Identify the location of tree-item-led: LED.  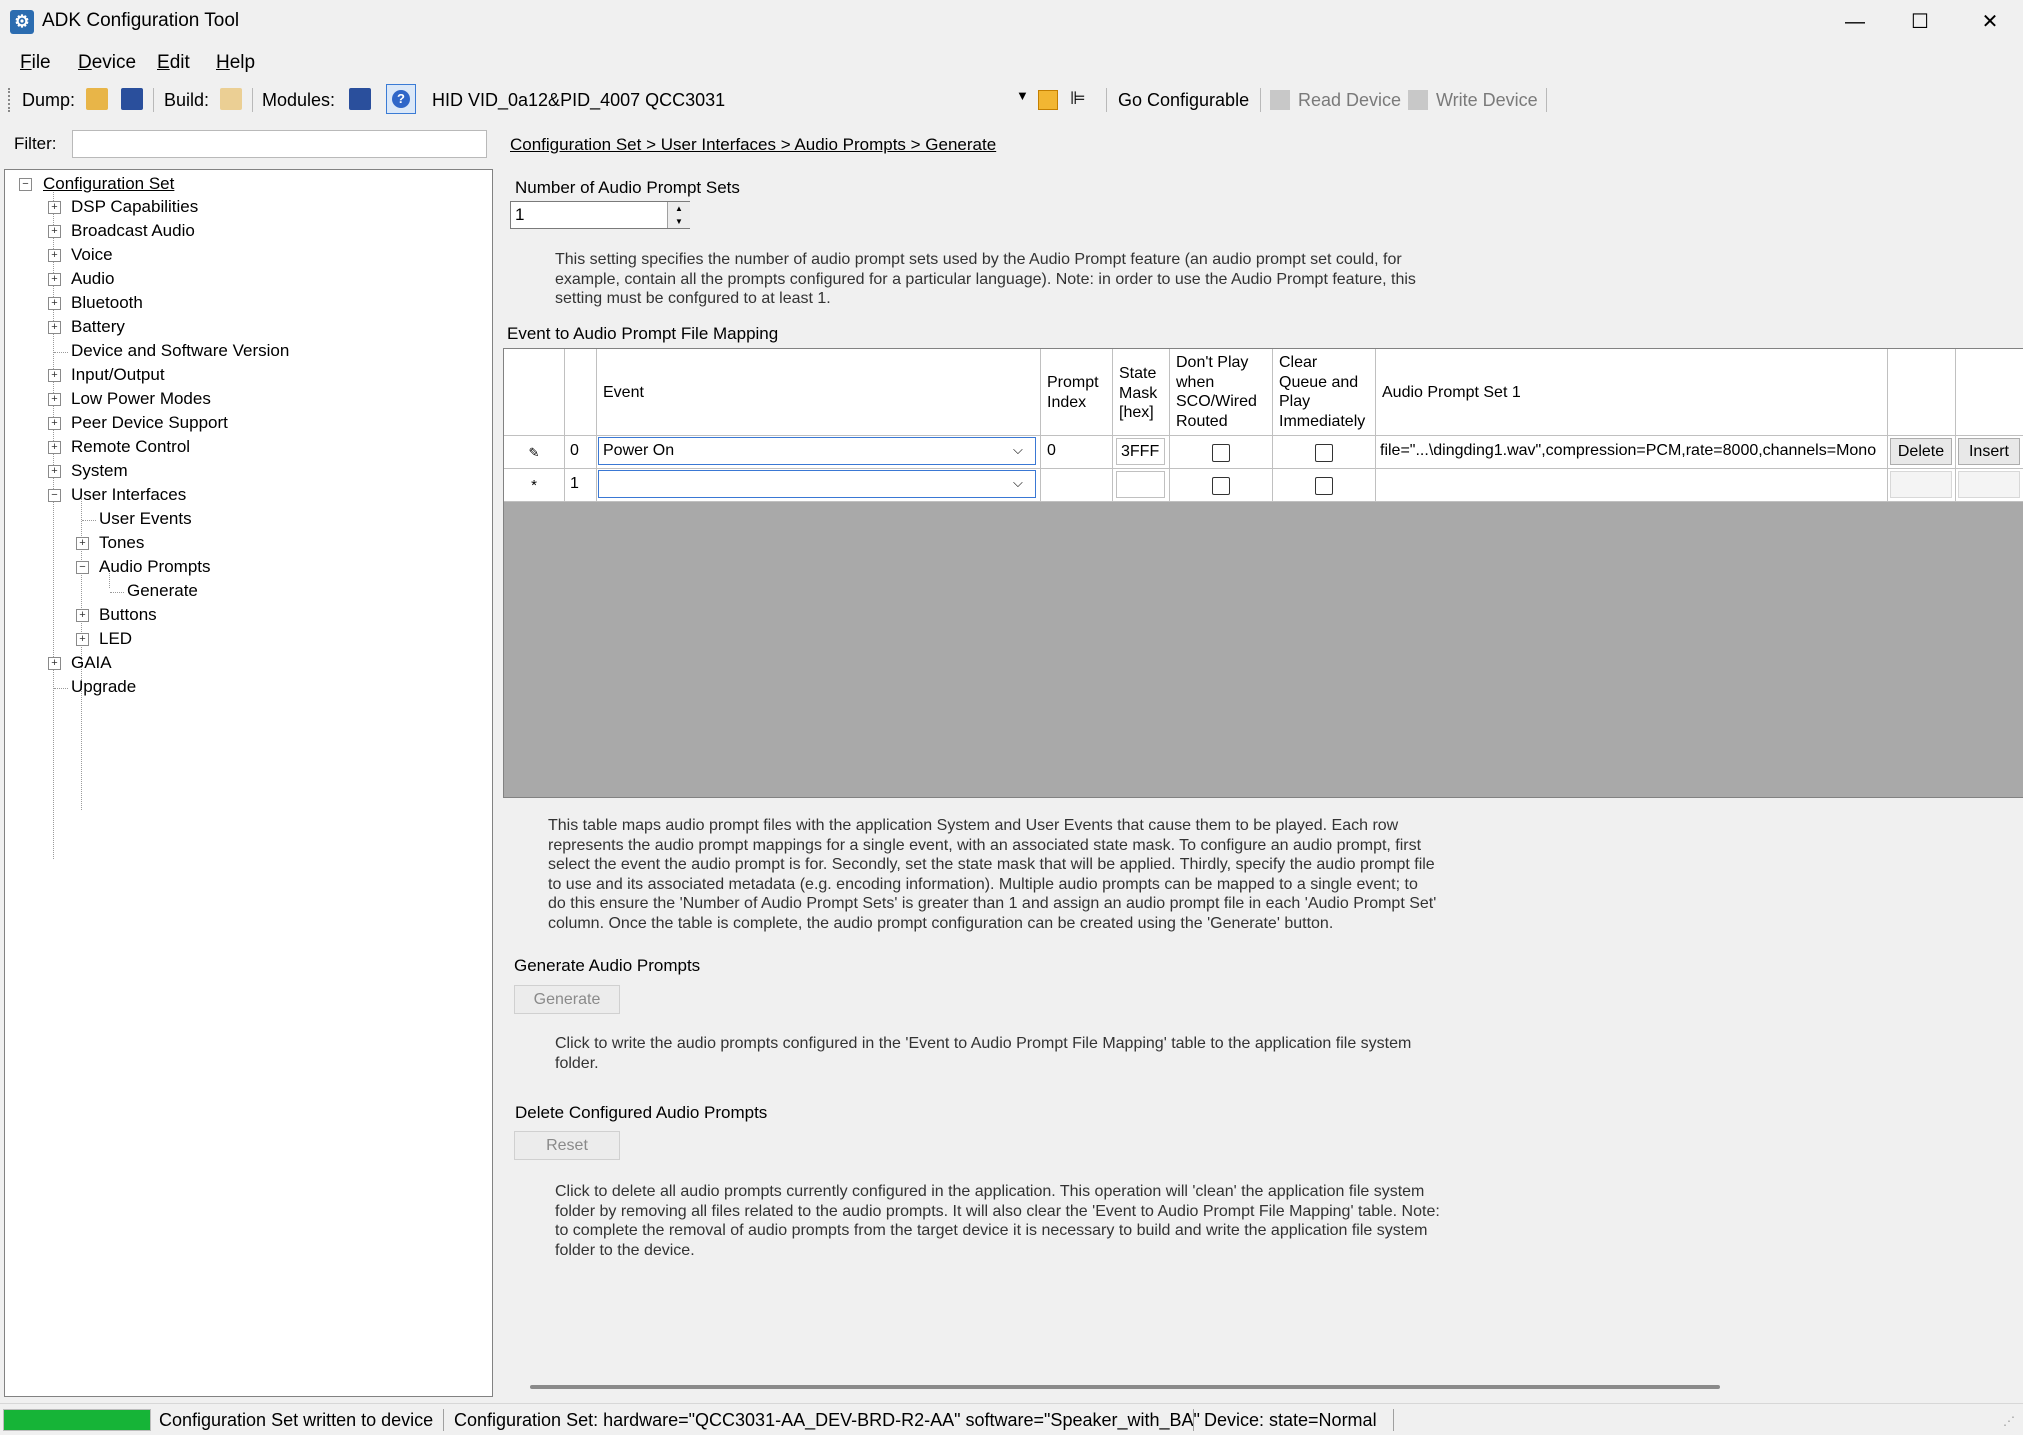
(115, 639).